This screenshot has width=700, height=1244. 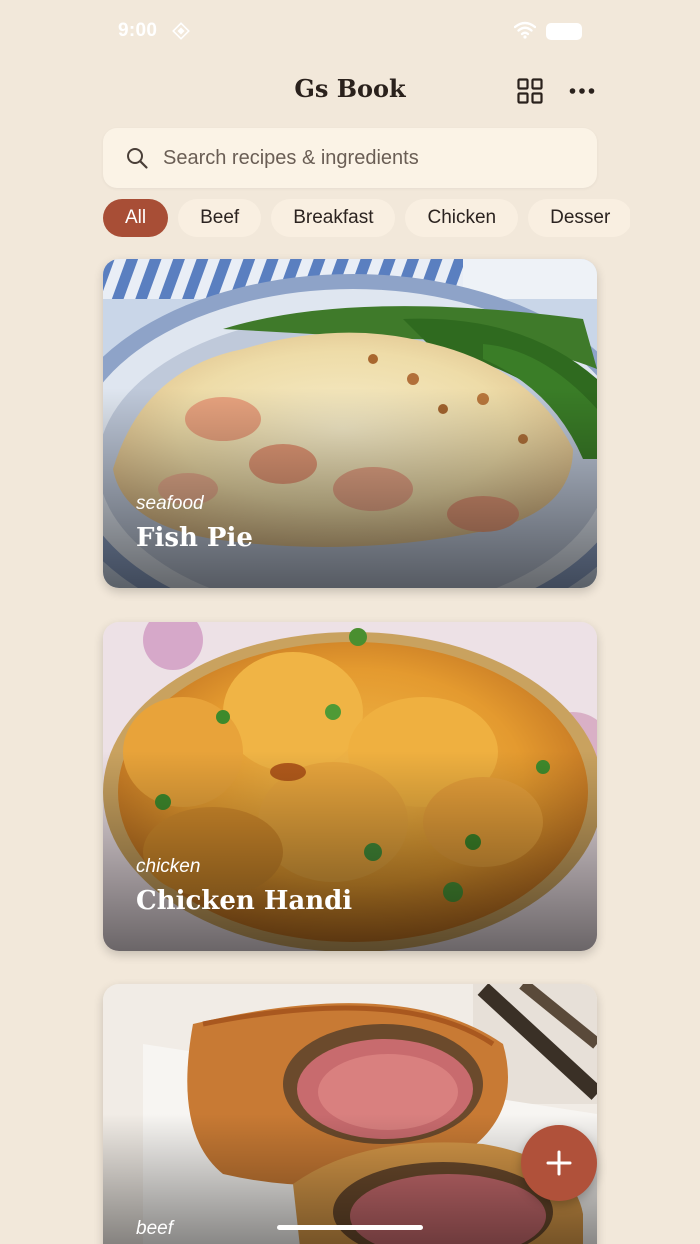 What do you see at coordinates (350, 1227) in the screenshot?
I see `home-indicator` at bounding box center [350, 1227].